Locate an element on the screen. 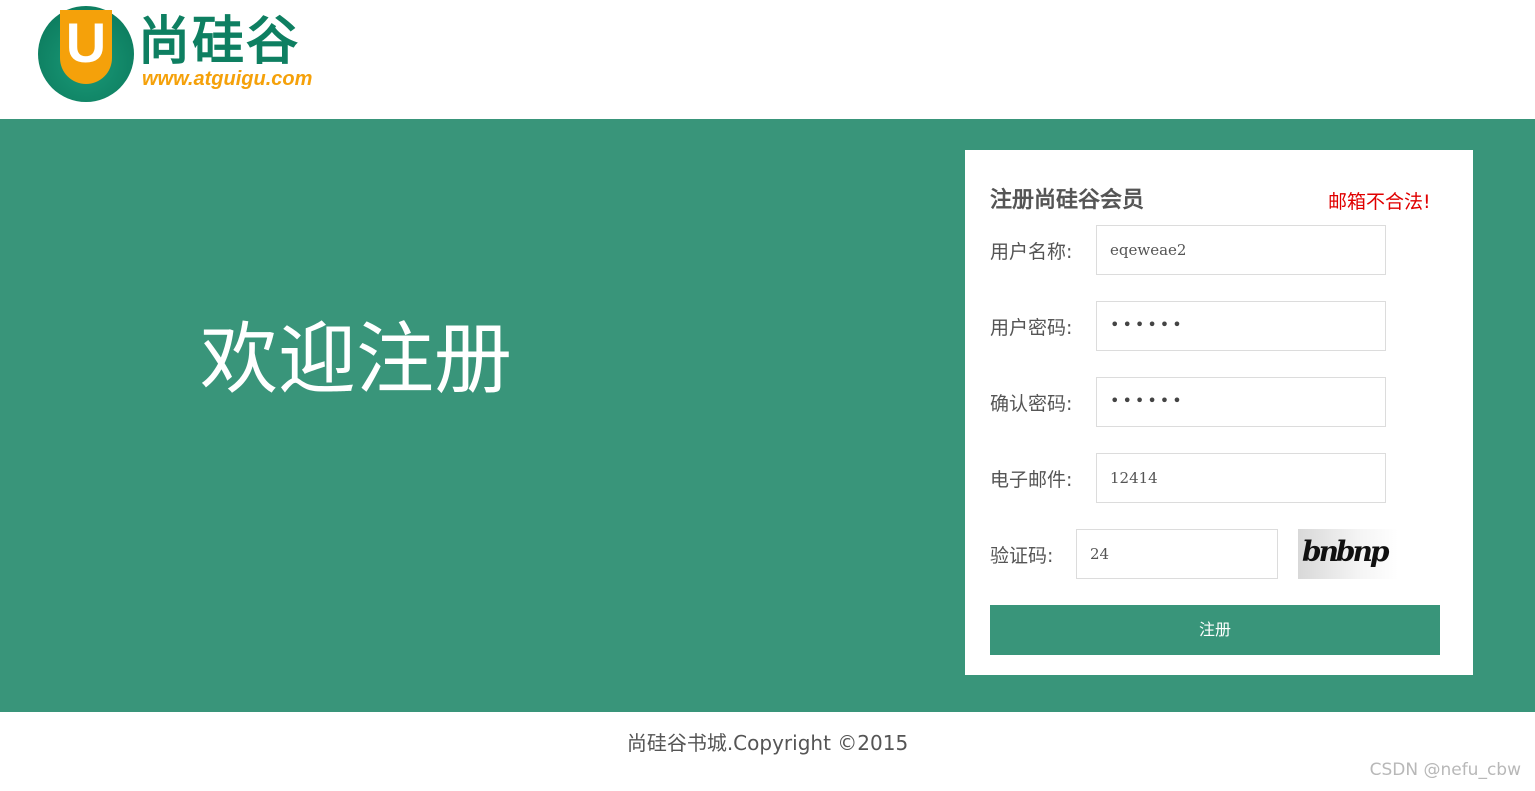  code-input: 24 is located at coordinates (1177, 554).